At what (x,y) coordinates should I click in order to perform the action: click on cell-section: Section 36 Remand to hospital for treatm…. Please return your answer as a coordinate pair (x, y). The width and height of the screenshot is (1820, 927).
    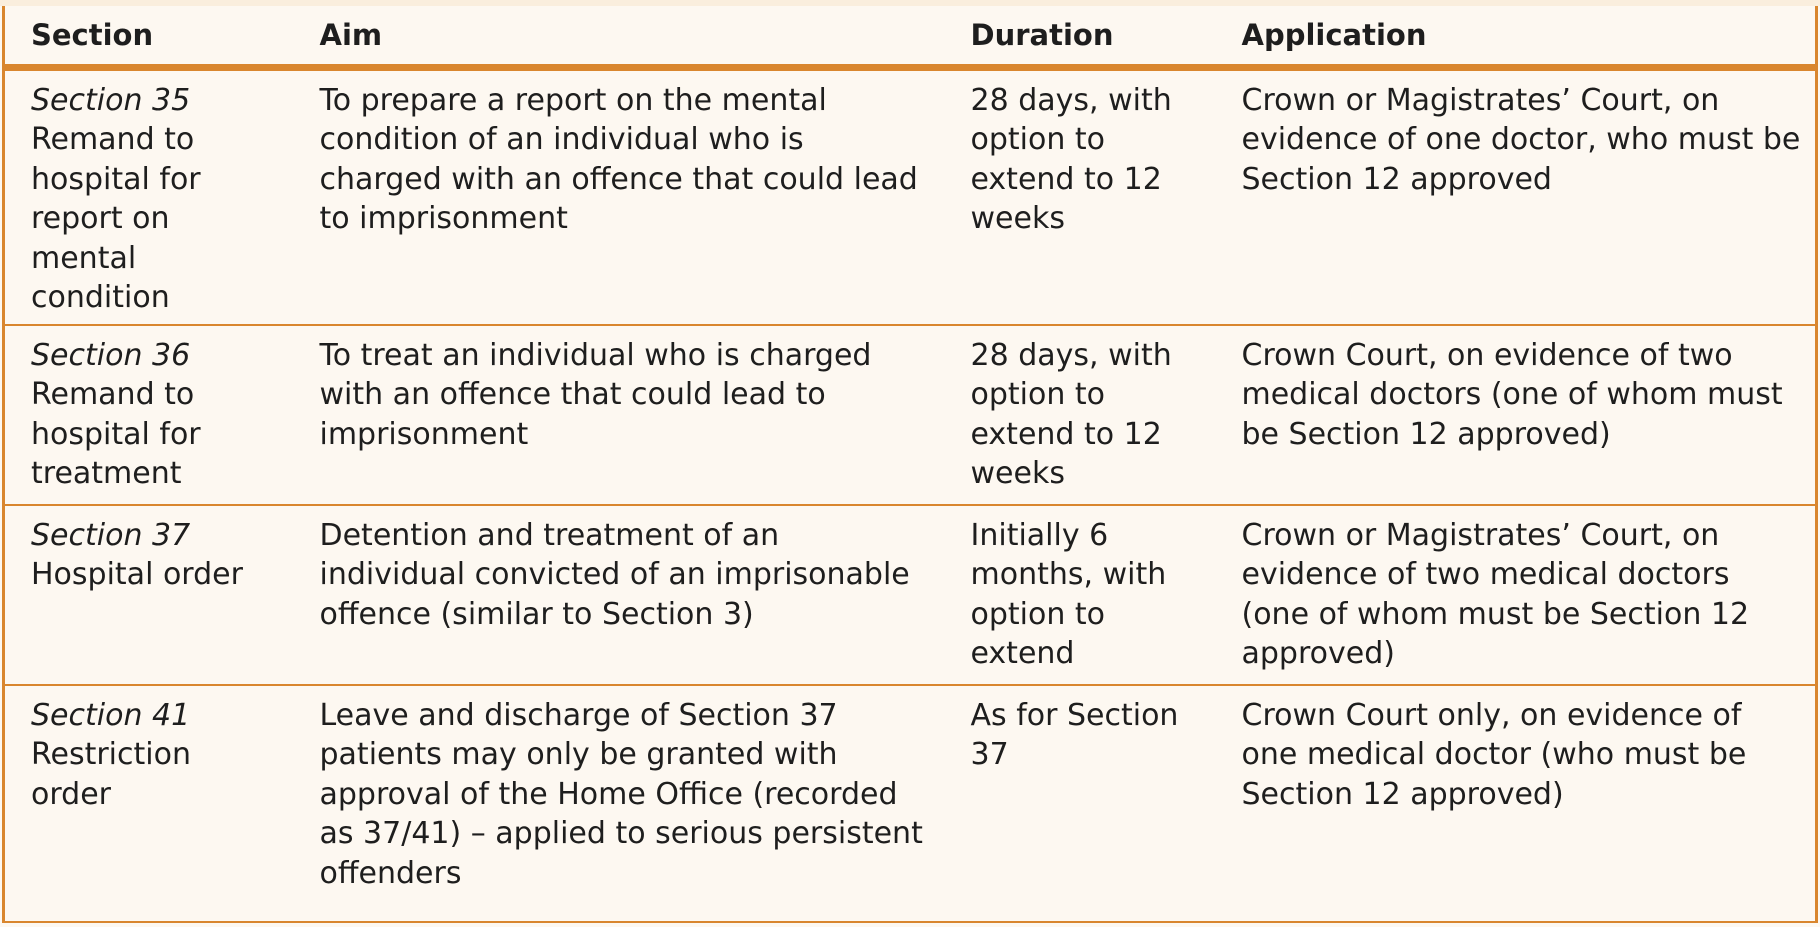
    Looking at the image, I should click on (148, 414).